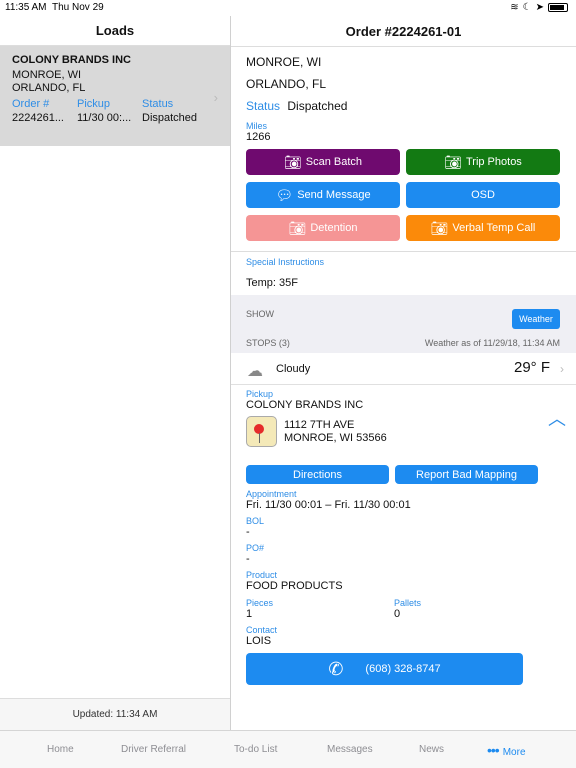 This screenshot has width=576, height=768. Describe the element at coordinates (328, 505) in the screenshot. I see `appointment-value: Fri. 11/30 00:01 – Fri. 11/30 00:01` at that location.